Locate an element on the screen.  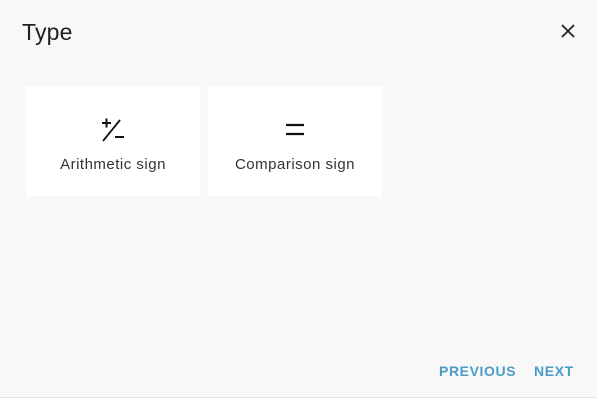
option-label: Arithmetic sign is located at coordinates (113, 164).